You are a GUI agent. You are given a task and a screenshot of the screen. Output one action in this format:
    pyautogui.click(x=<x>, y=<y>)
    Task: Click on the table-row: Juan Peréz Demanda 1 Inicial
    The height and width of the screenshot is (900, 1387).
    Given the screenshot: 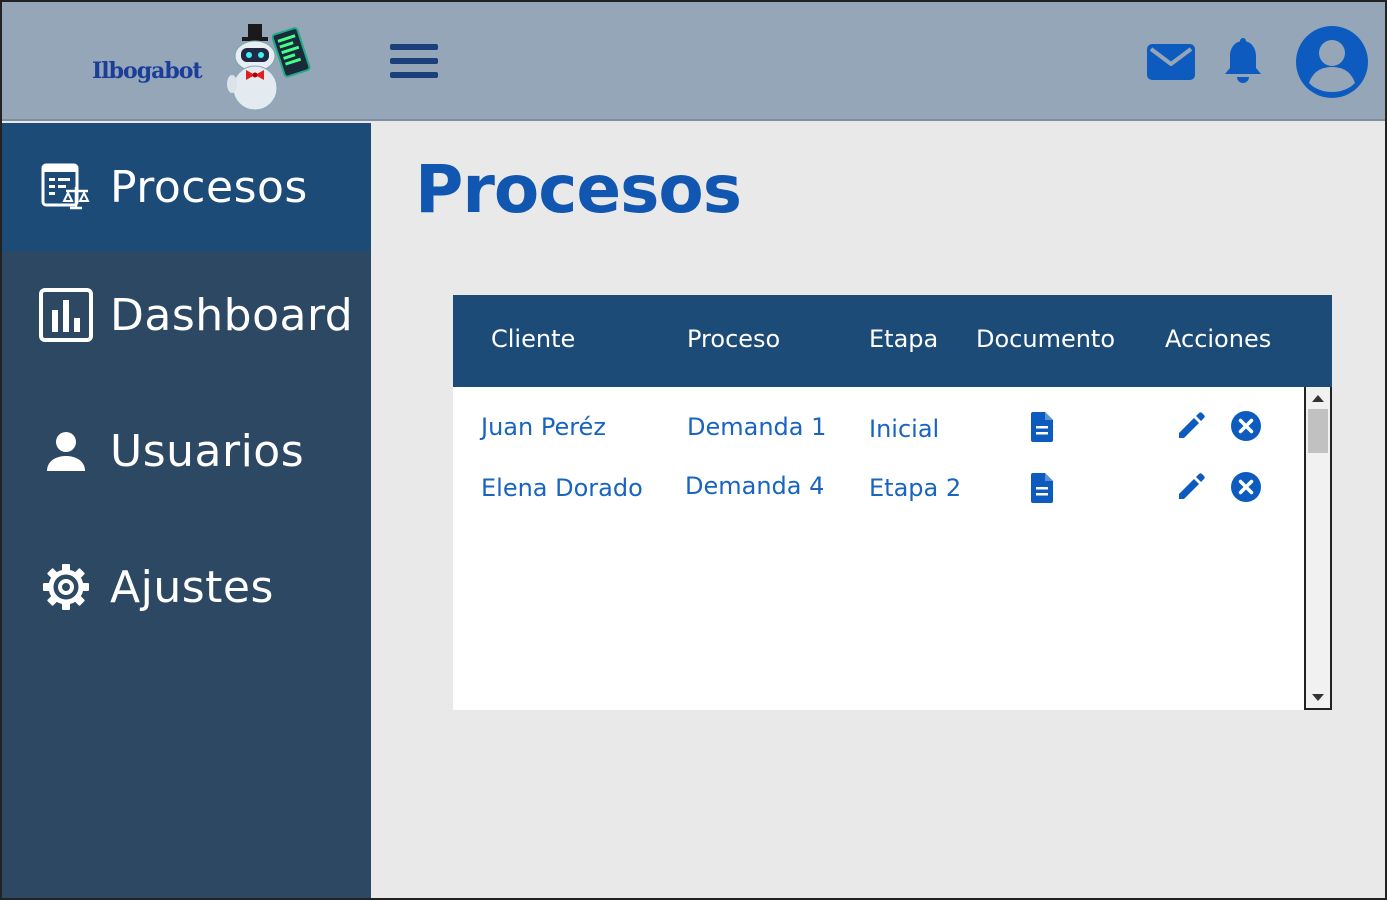 What is the action you would take?
    pyautogui.click(x=878, y=428)
    